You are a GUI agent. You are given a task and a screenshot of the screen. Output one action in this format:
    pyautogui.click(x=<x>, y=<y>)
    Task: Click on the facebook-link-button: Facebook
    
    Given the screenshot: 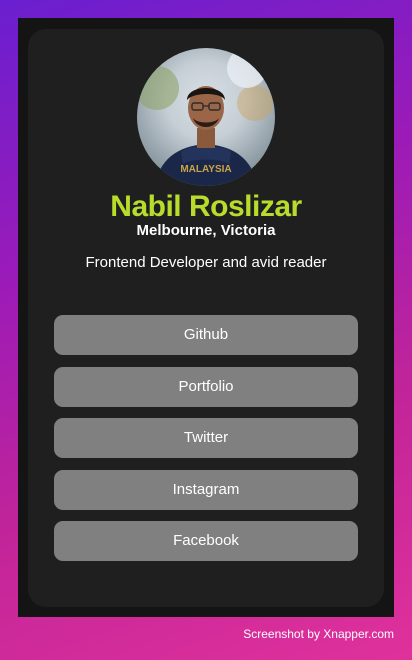 What is the action you would take?
    pyautogui.click(x=206, y=541)
    